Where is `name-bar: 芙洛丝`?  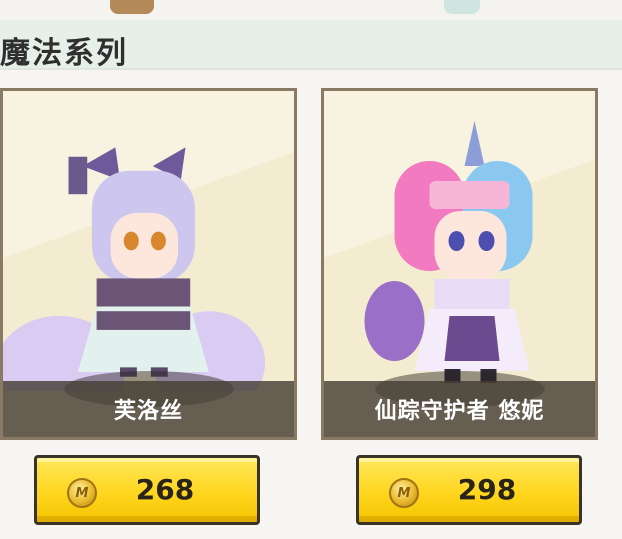
name-bar: 芙洛丝 is located at coordinates (148, 409).